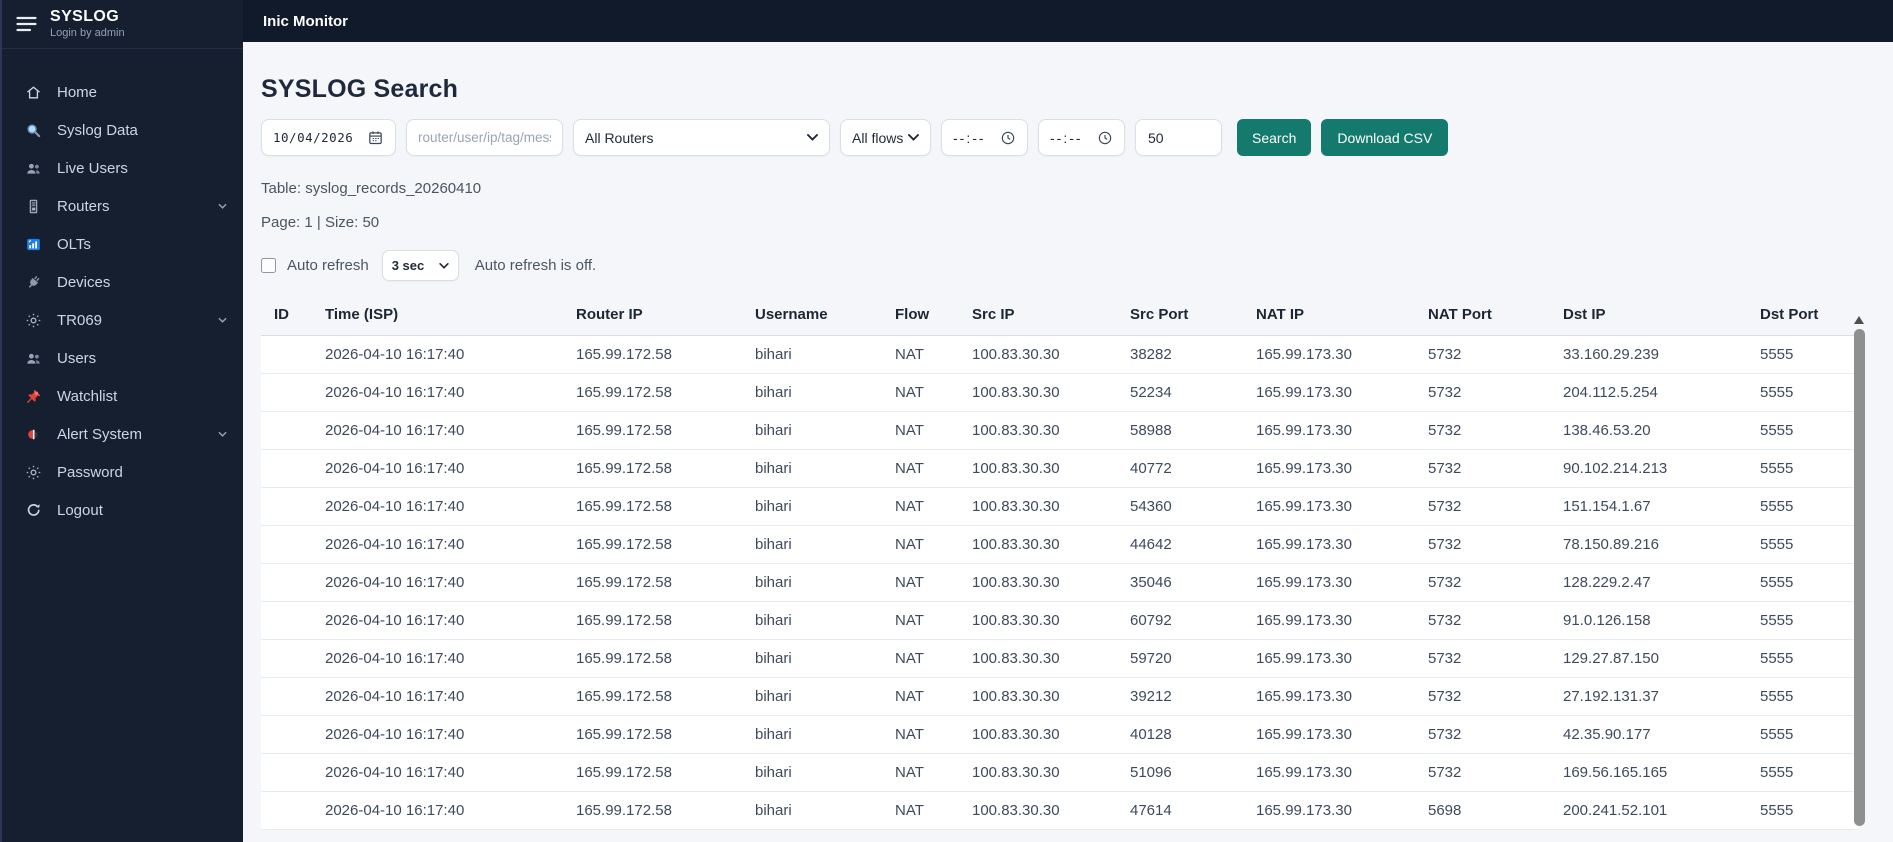 The height and width of the screenshot is (842, 1893). What do you see at coordinates (33, 396) in the screenshot?
I see `pin-icon` at bounding box center [33, 396].